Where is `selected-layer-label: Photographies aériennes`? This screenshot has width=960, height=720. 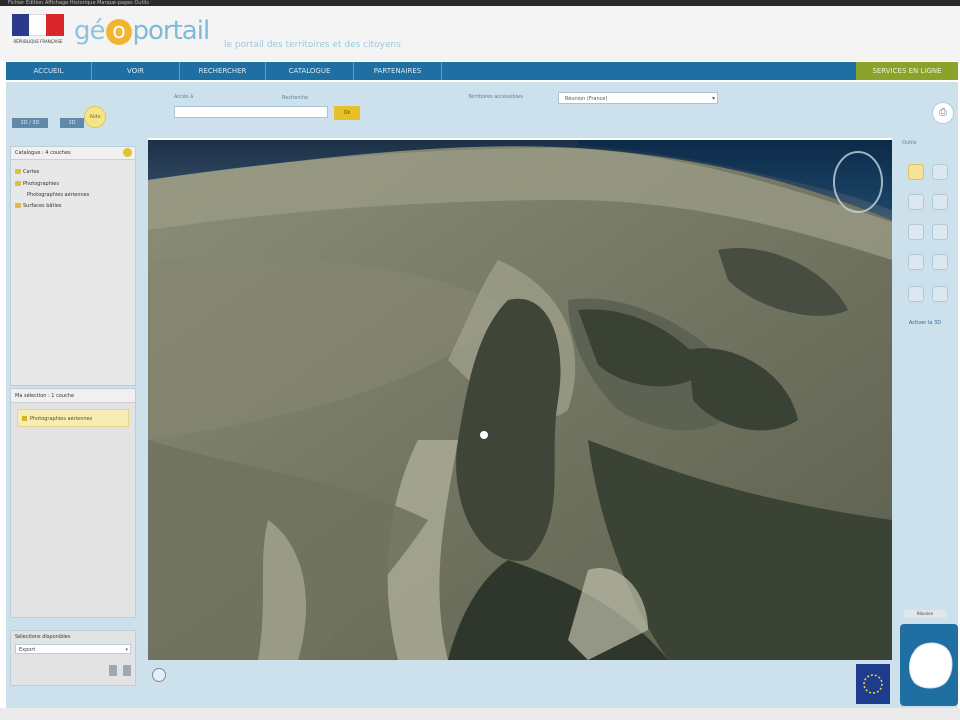
selected-layer-label: Photographies aériennes is located at coordinates (61, 419).